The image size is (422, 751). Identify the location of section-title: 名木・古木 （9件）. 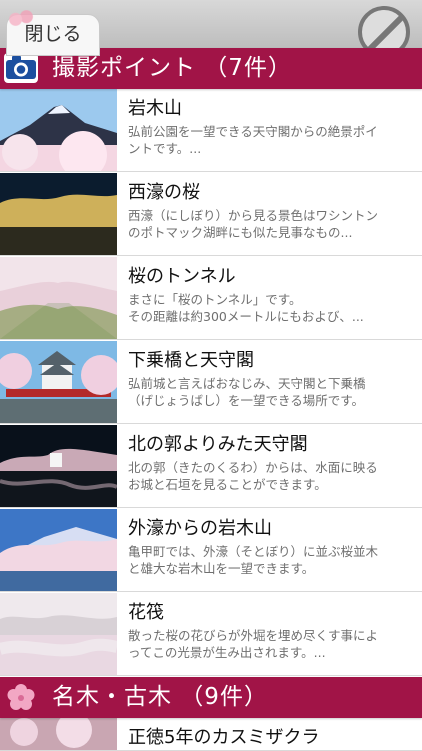
(160, 697).